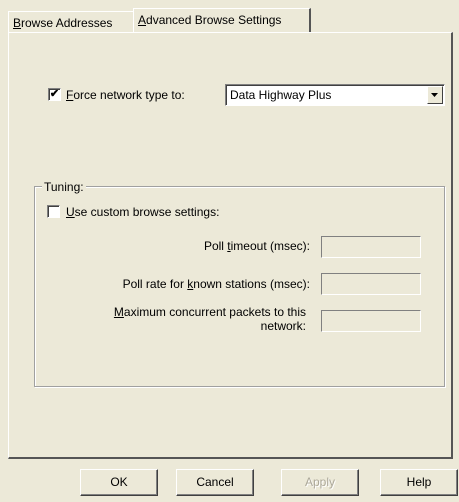 This screenshot has height=502, width=459. Describe the element at coordinates (215, 482) in the screenshot. I see `cancel-button: Cancel` at that location.